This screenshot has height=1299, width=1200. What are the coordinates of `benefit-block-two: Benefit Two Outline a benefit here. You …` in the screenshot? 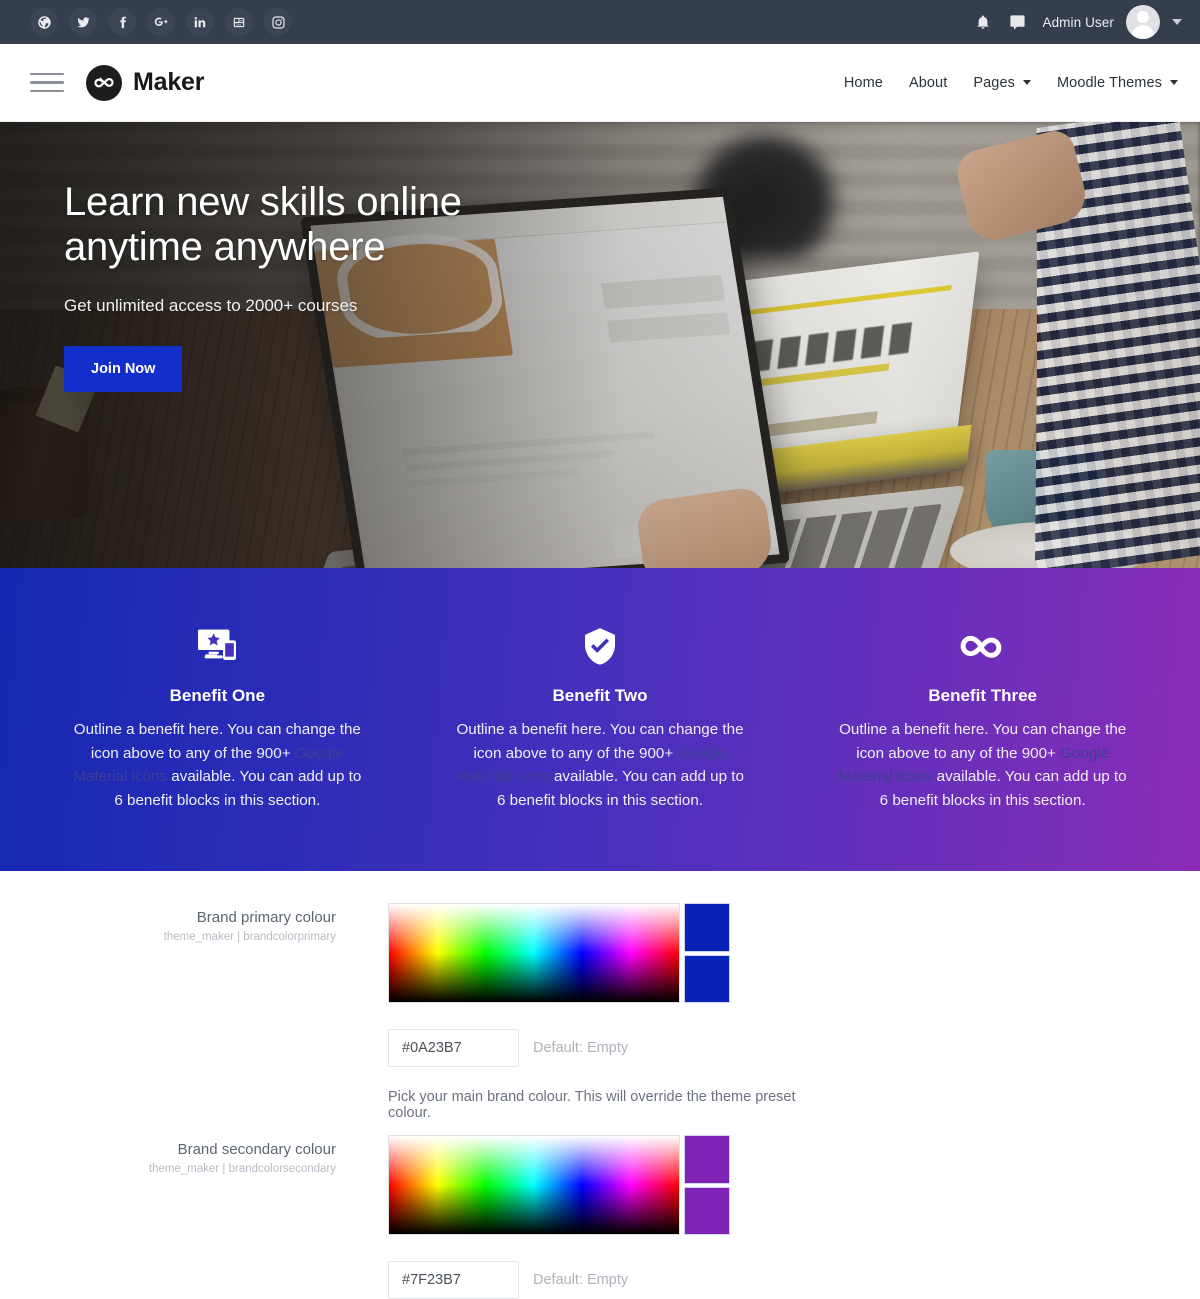 It's located at (600, 718).